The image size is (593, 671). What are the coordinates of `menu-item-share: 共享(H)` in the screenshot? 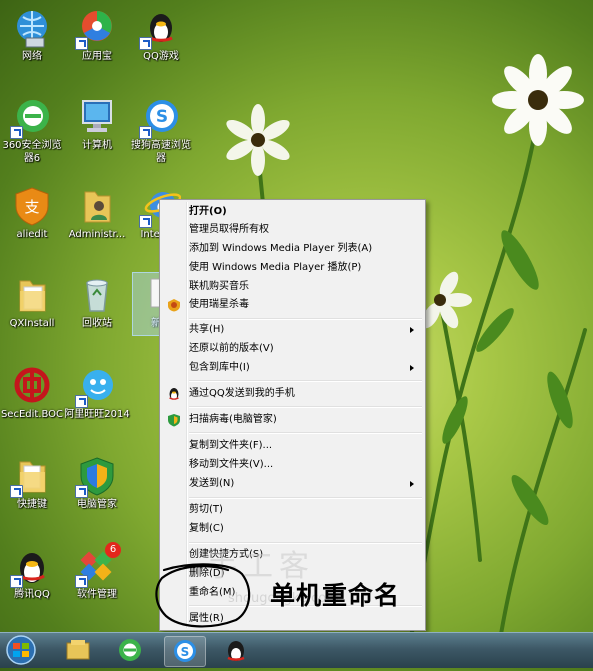 It's located at (292, 330).